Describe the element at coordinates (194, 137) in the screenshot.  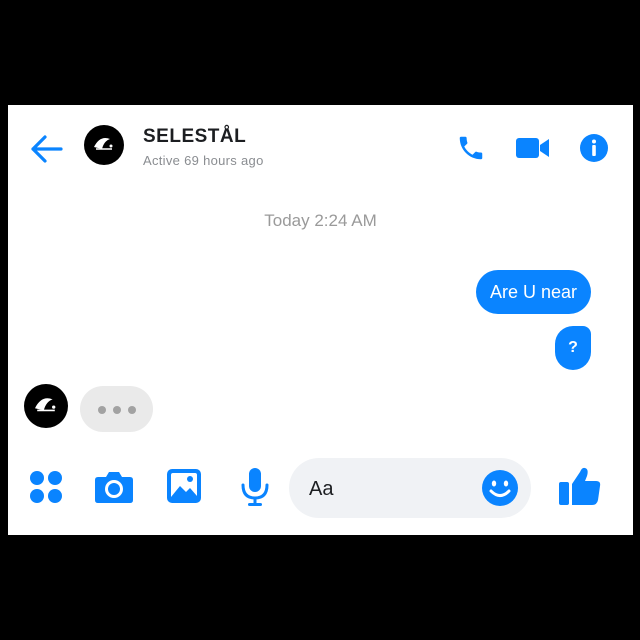
I see `contact-name: SELESTÅL` at that location.